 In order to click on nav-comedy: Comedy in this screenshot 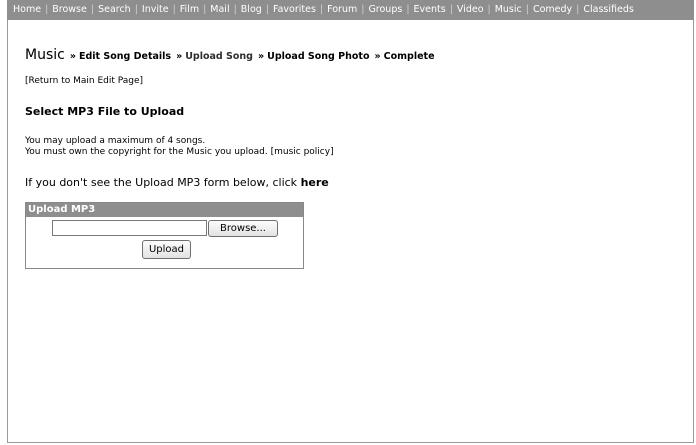, I will do `click(552, 9)`.